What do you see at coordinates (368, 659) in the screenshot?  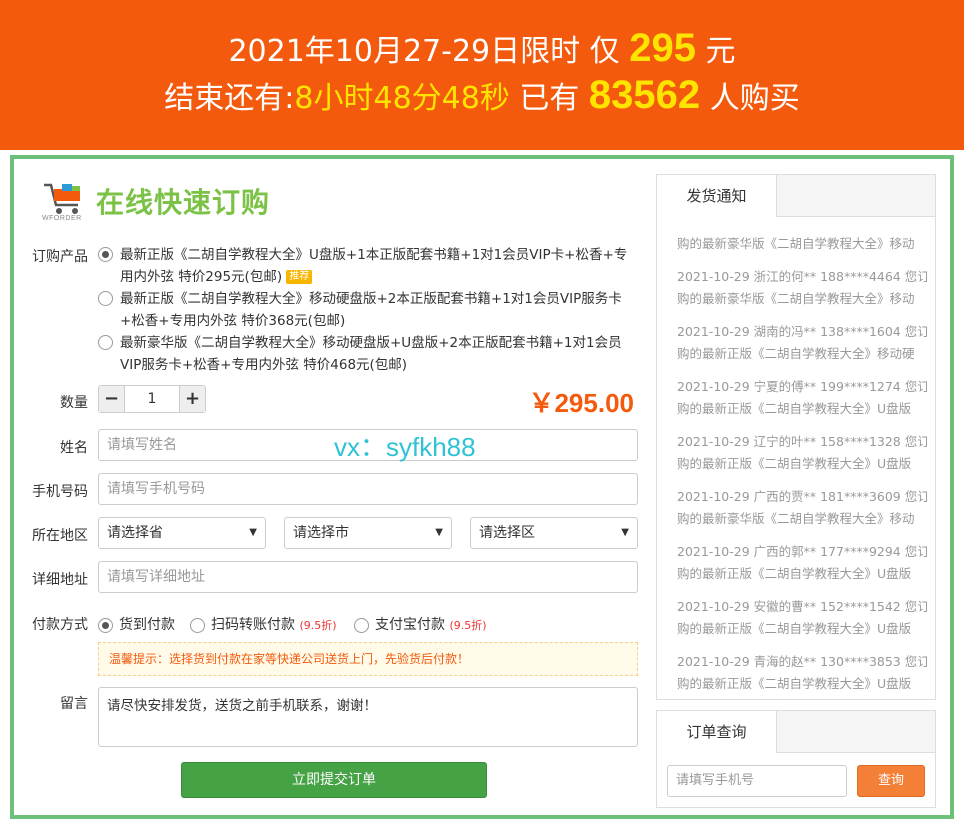 I see `warm-tip: 温馨提示：选择货到付款在家等快递公司送货上门，先验货后付款！` at bounding box center [368, 659].